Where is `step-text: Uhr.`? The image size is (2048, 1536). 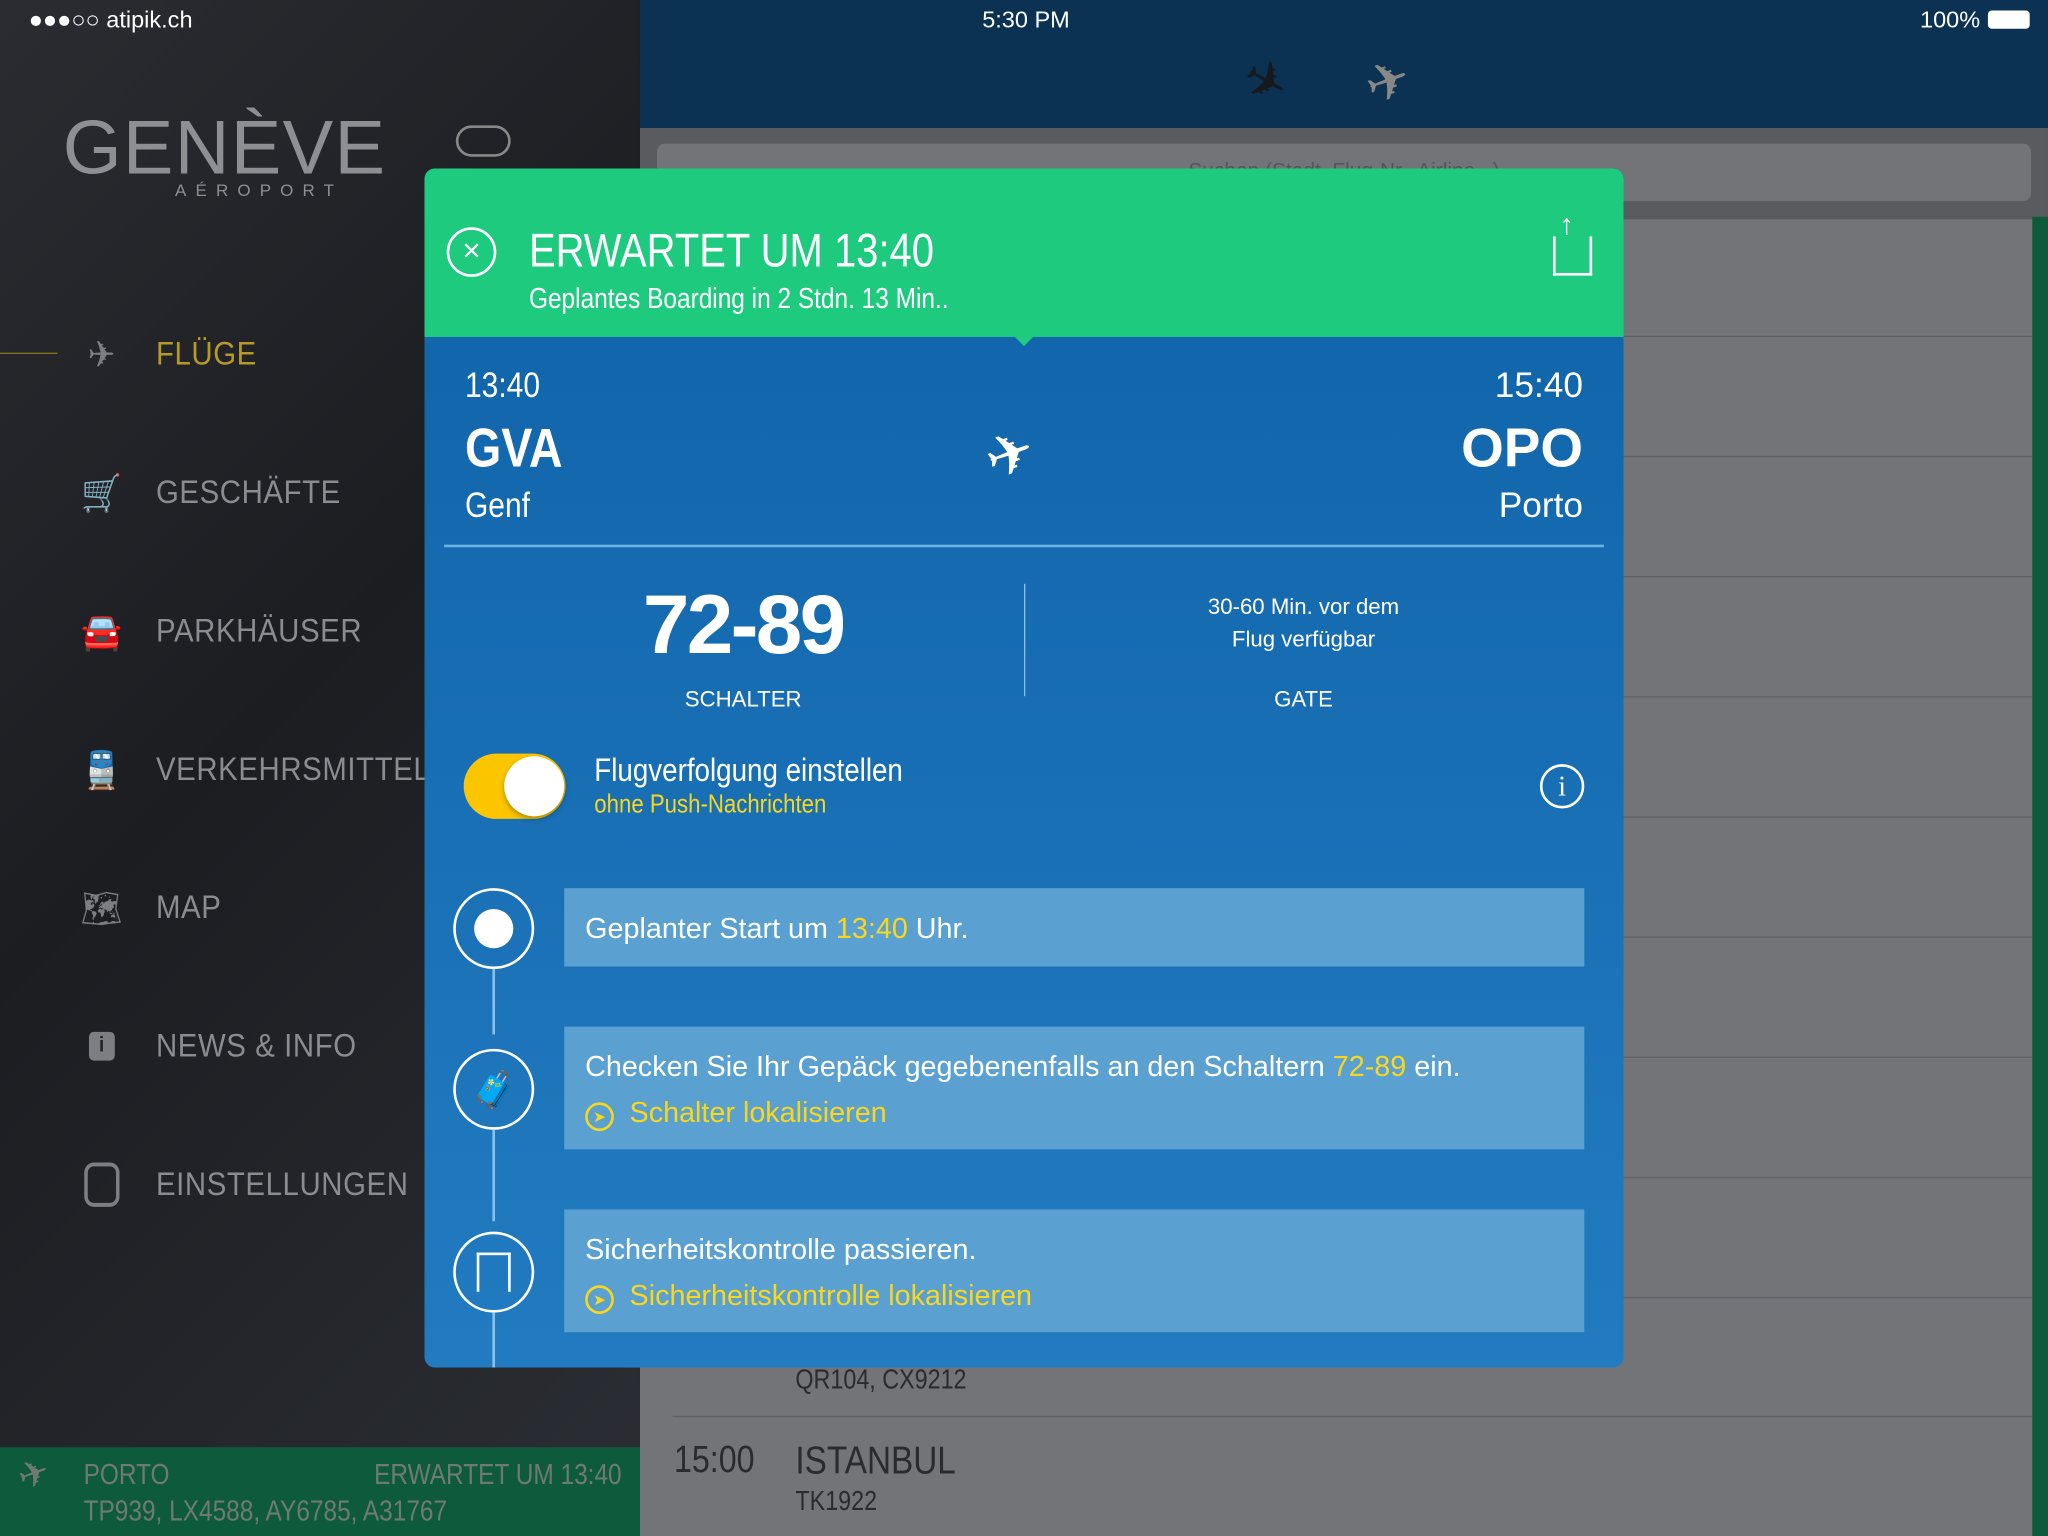 step-text: Uhr. is located at coordinates (938, 928).